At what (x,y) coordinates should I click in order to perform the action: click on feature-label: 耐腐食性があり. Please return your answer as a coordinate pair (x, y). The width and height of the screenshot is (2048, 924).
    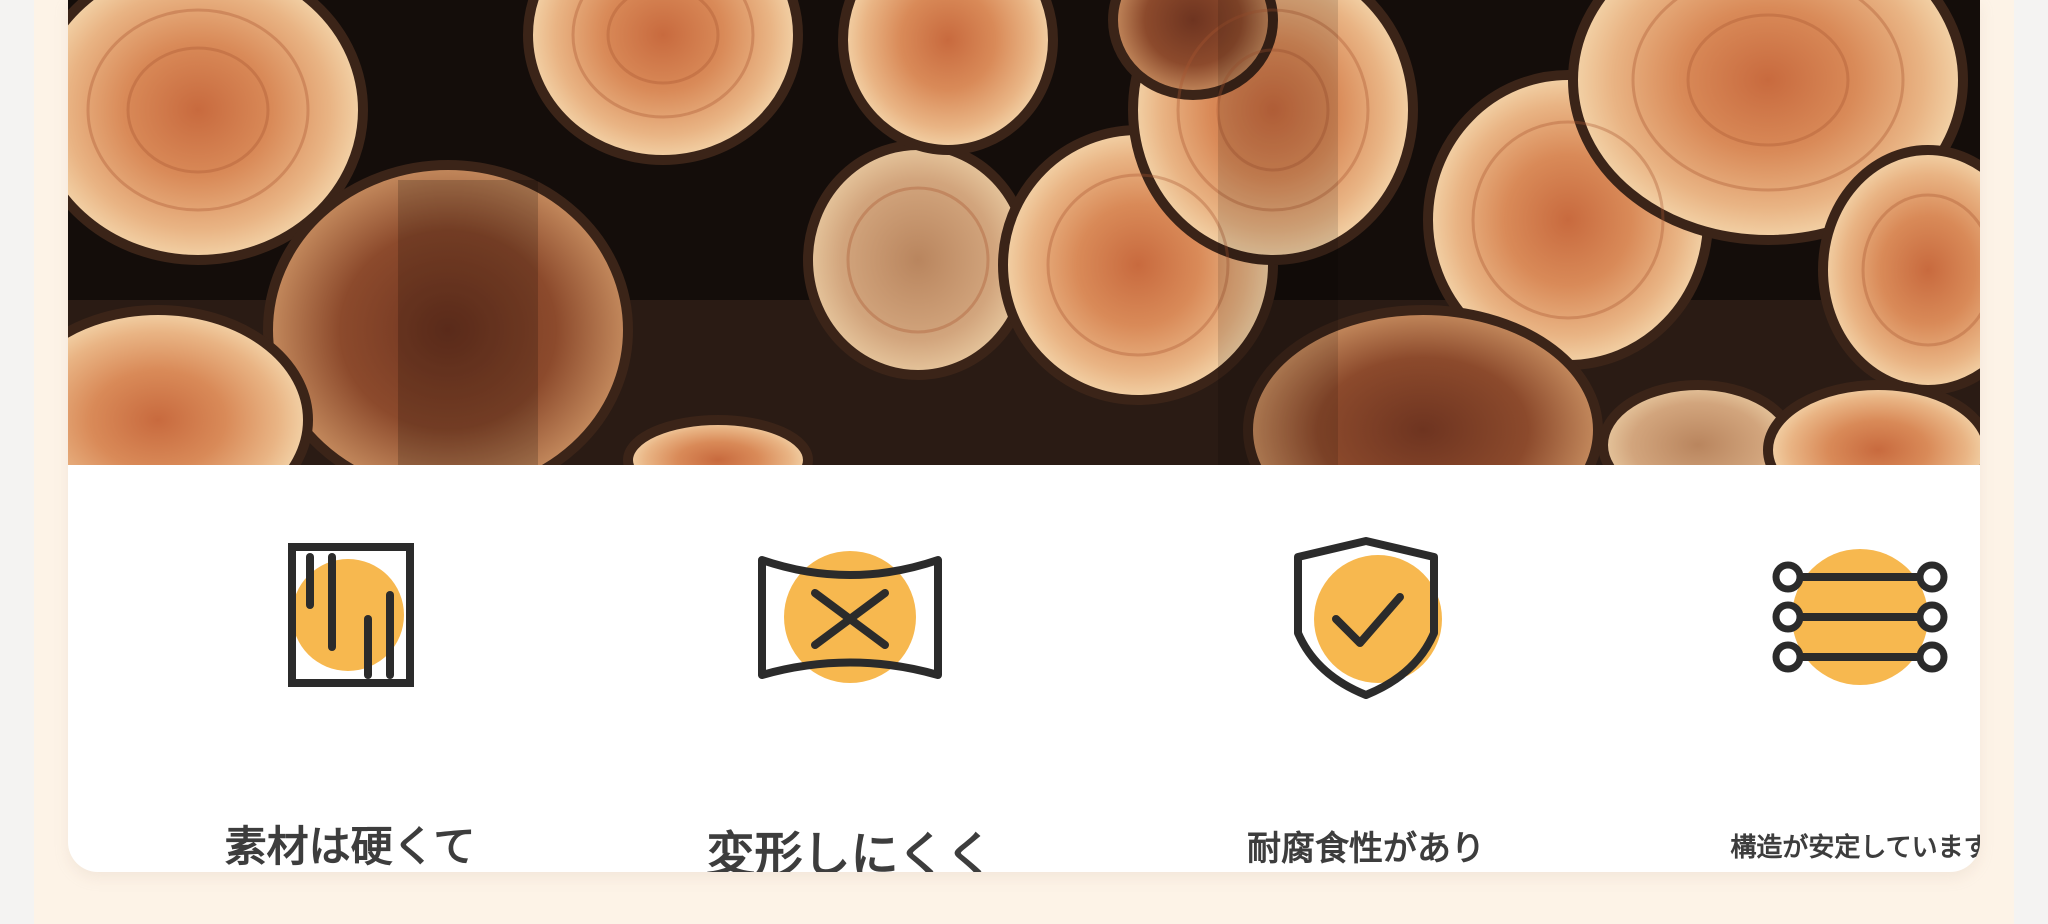
    Looking at the image, I should click on (1366, 849).